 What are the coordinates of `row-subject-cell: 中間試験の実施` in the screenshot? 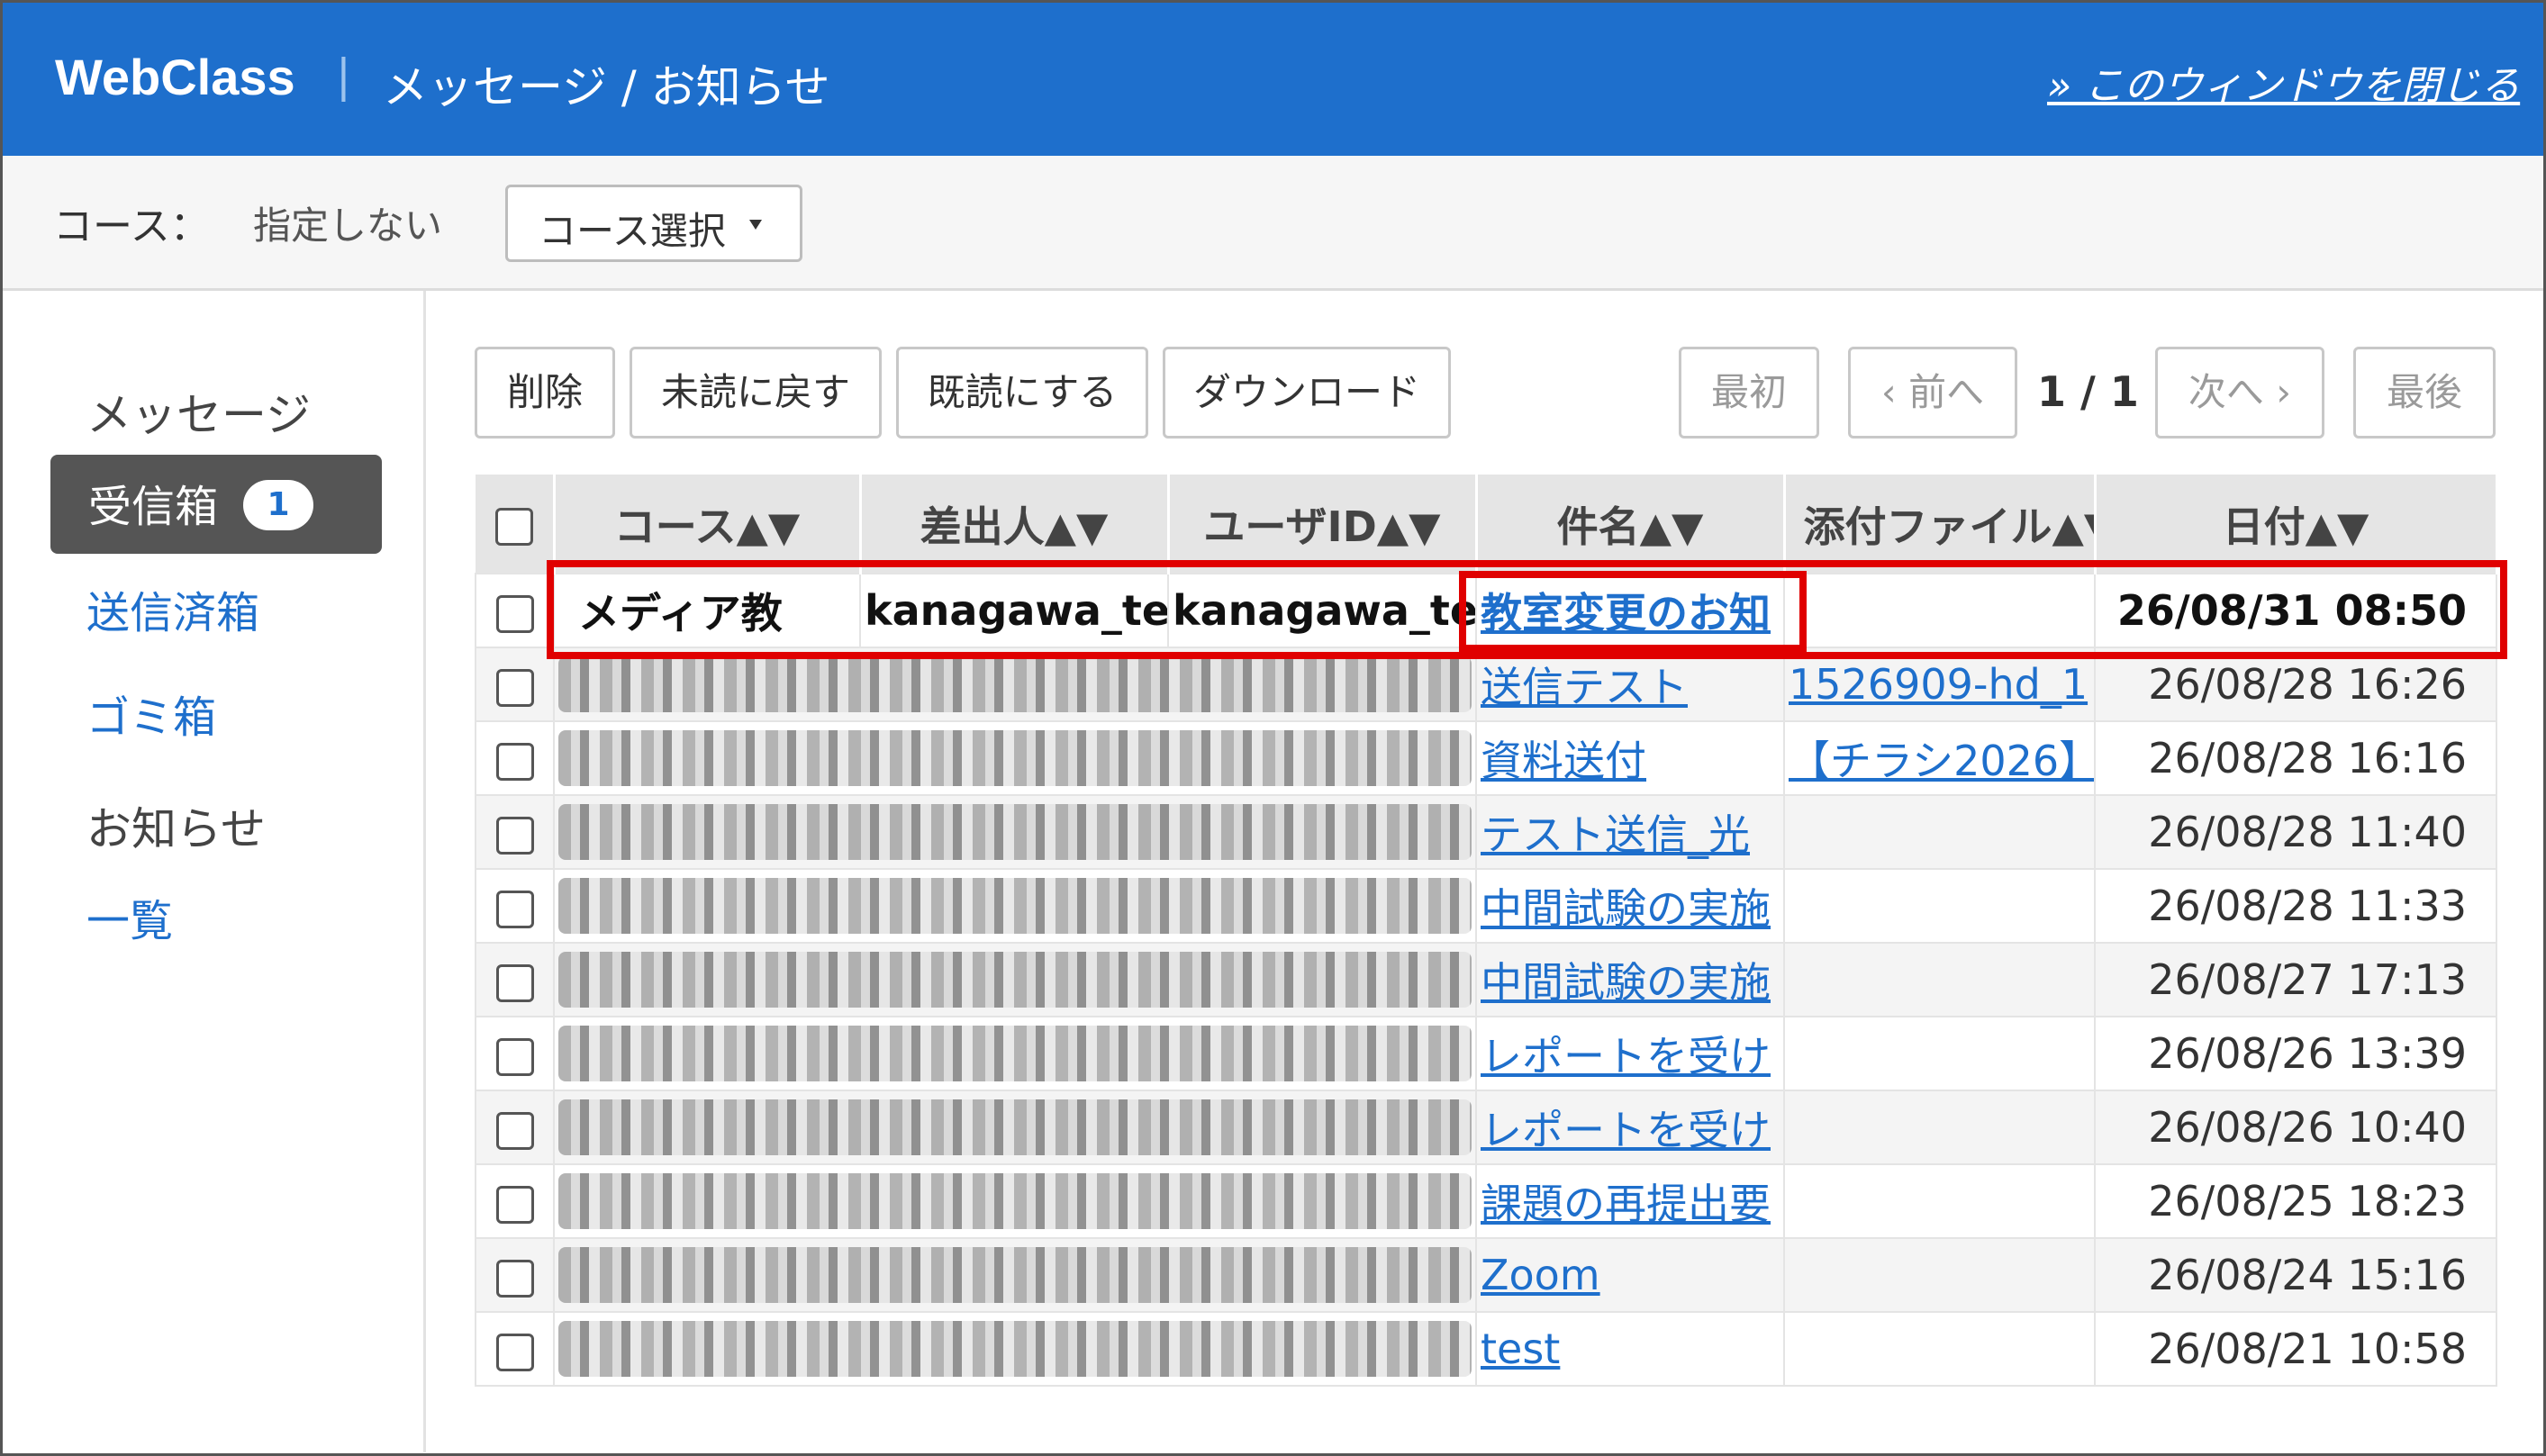 It's located at (1630, 906).